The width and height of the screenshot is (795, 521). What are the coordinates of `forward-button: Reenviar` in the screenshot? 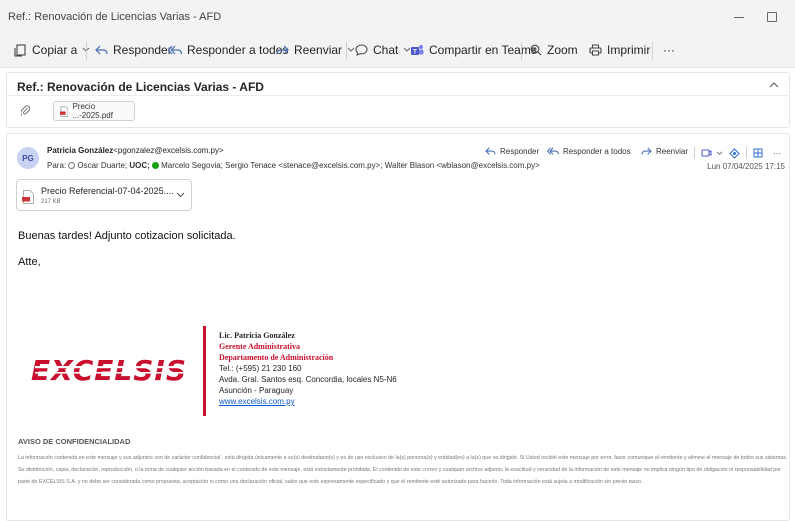 It's located at (318, 50).